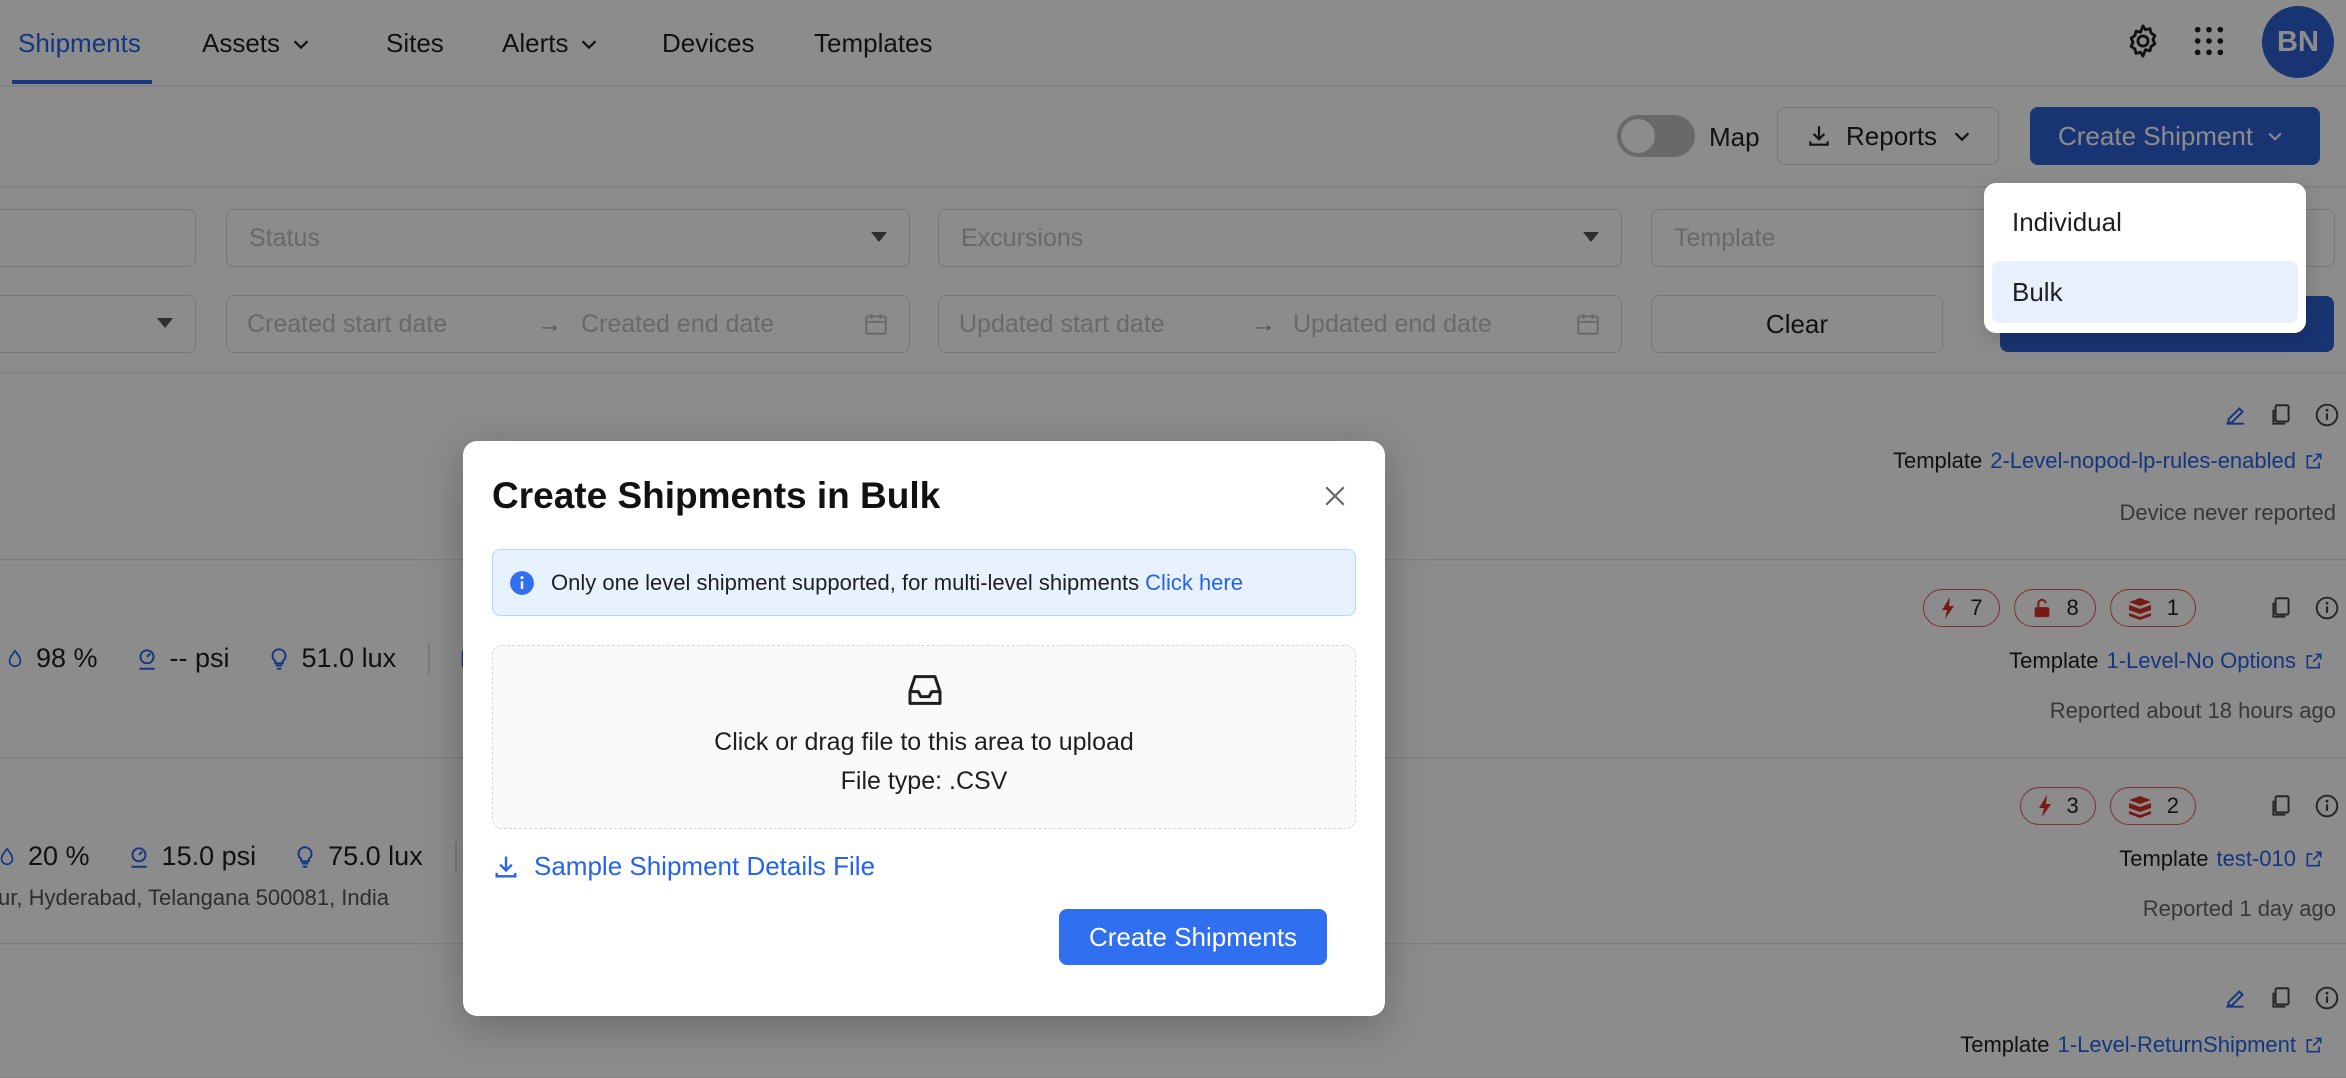  What do you see at coordinates (1335, 496) in the screenshot?
I see `close-icon` at bounding box center [1335, 496].